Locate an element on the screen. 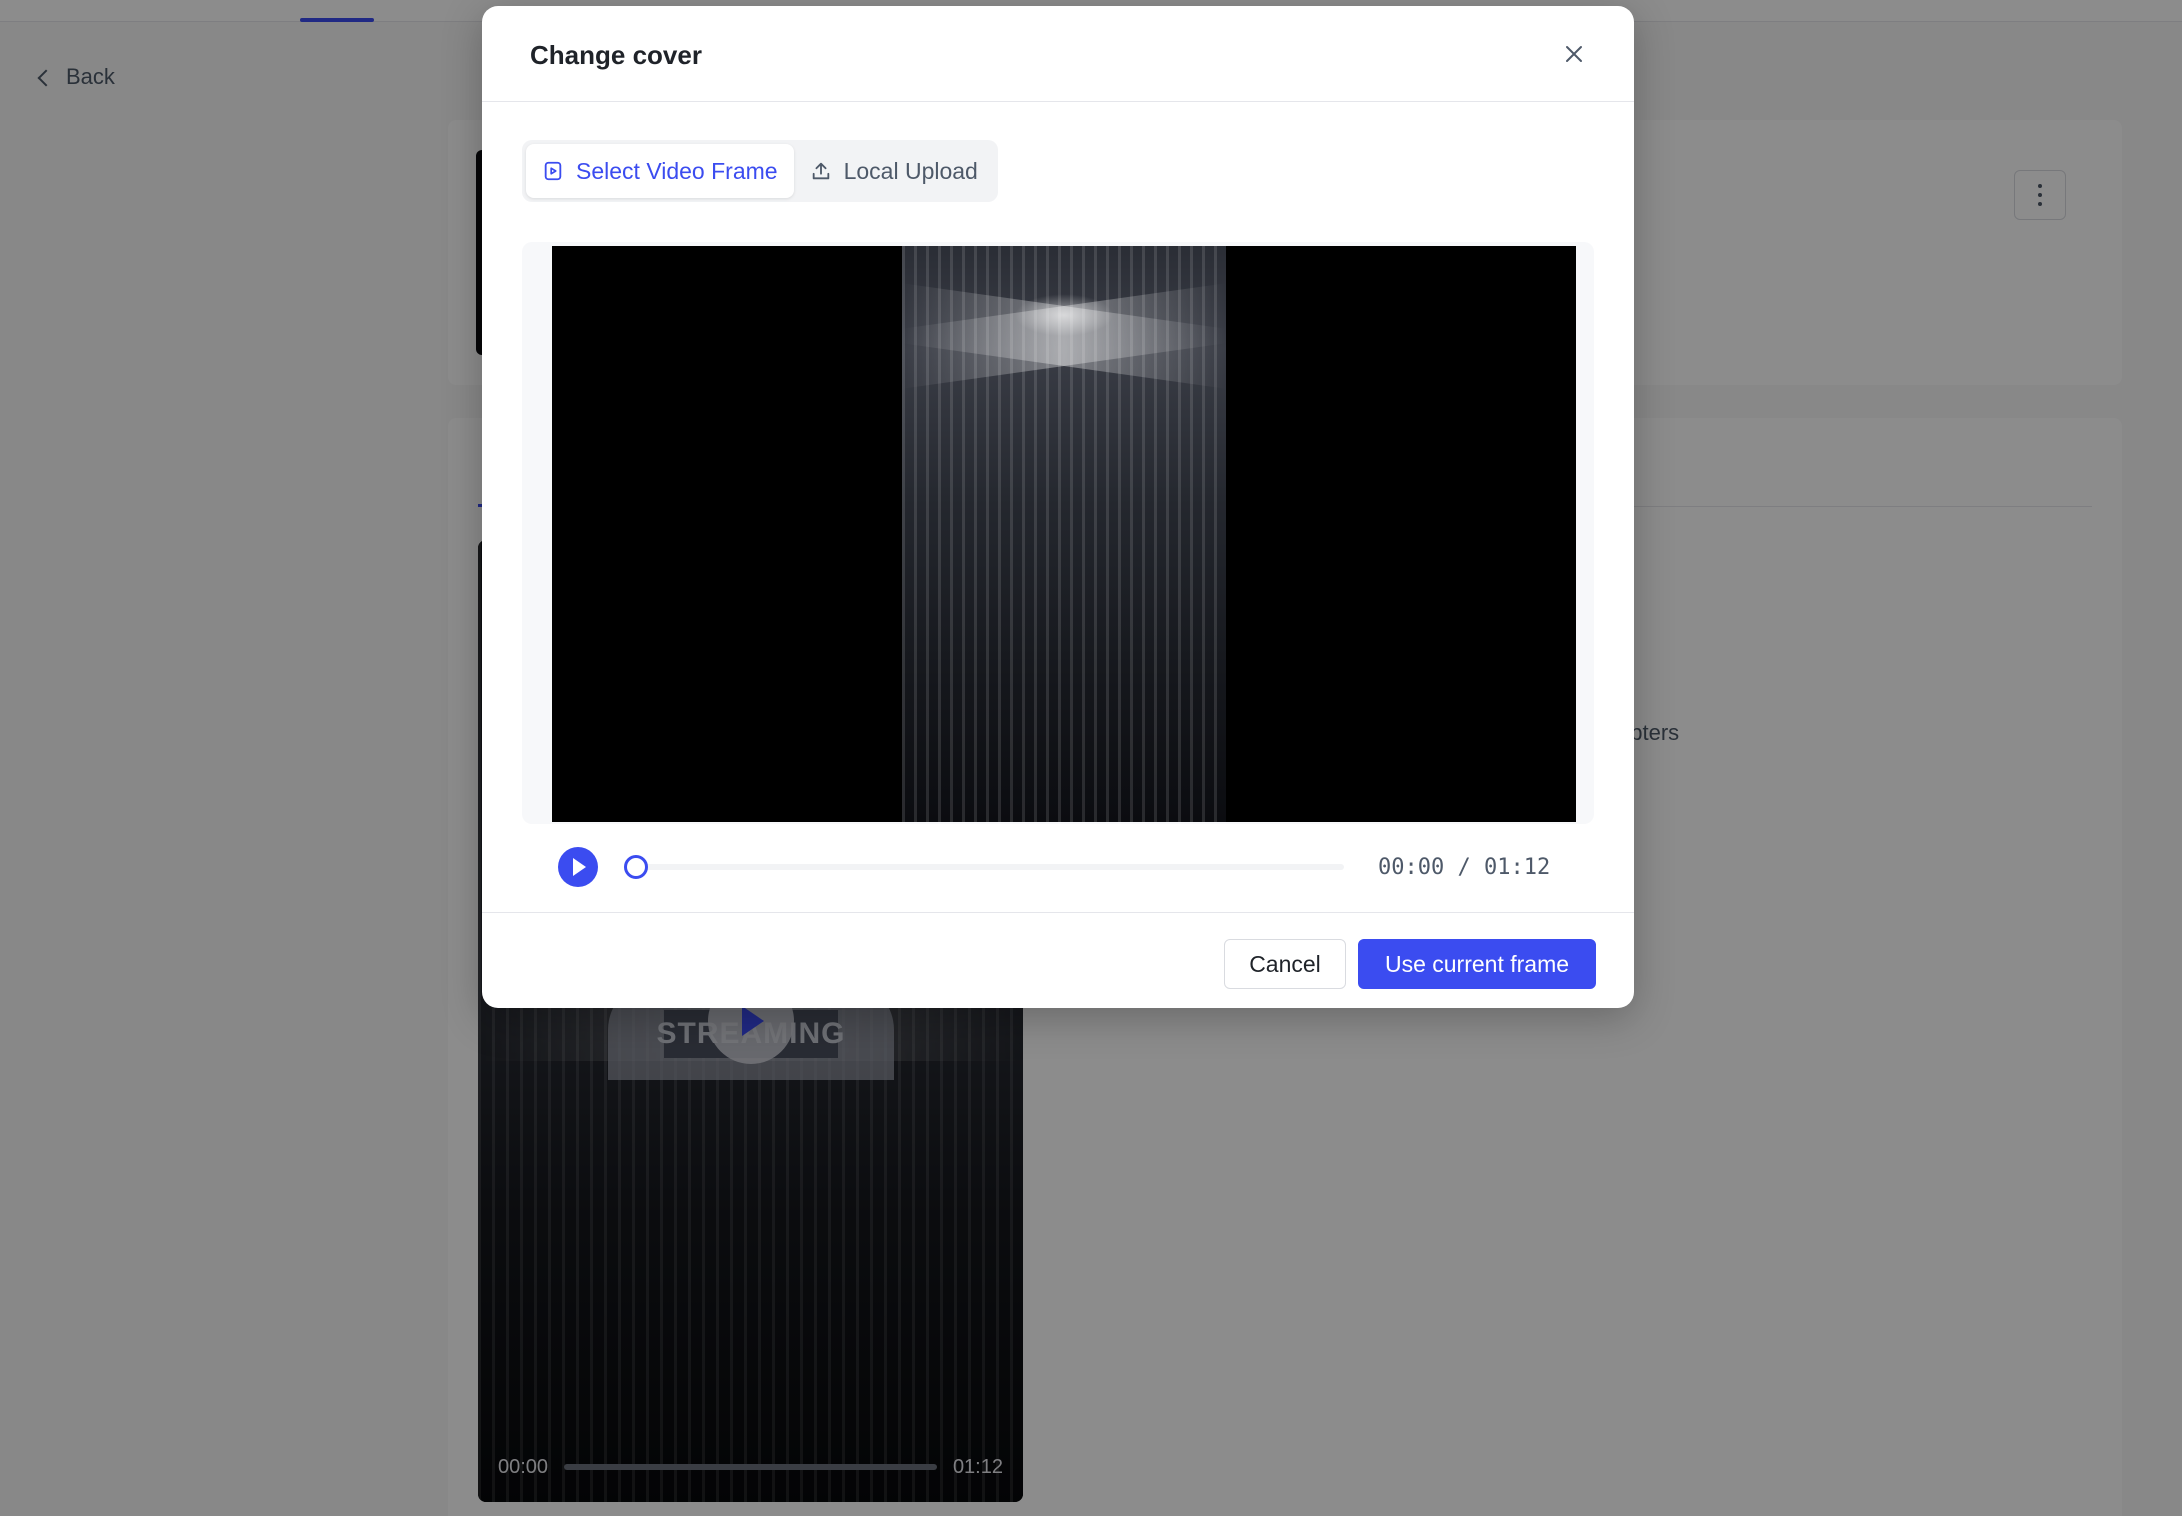 The height and width of the screenshot is (1516, 2182). modal-header: Change cover is located at coordinates (1058, 54).